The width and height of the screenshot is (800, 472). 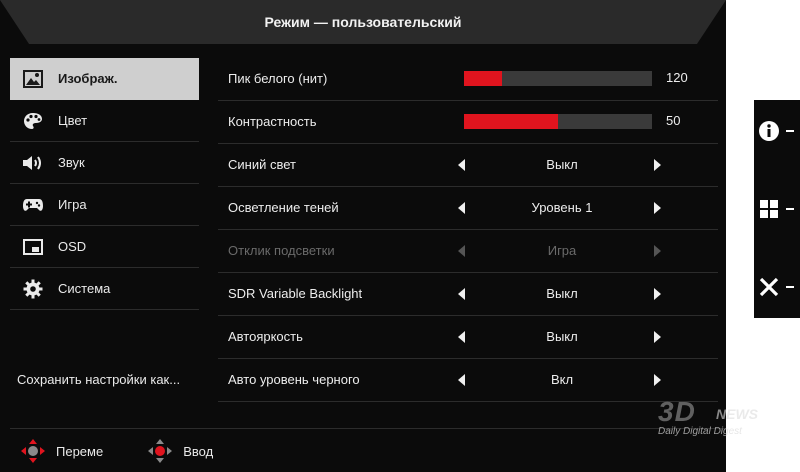 What do you see at coordinates (468, 380) in the screenshot?
I see `setting-auto-black-level: Авто уровень черного Вкл` at bounding box center [468, 380].